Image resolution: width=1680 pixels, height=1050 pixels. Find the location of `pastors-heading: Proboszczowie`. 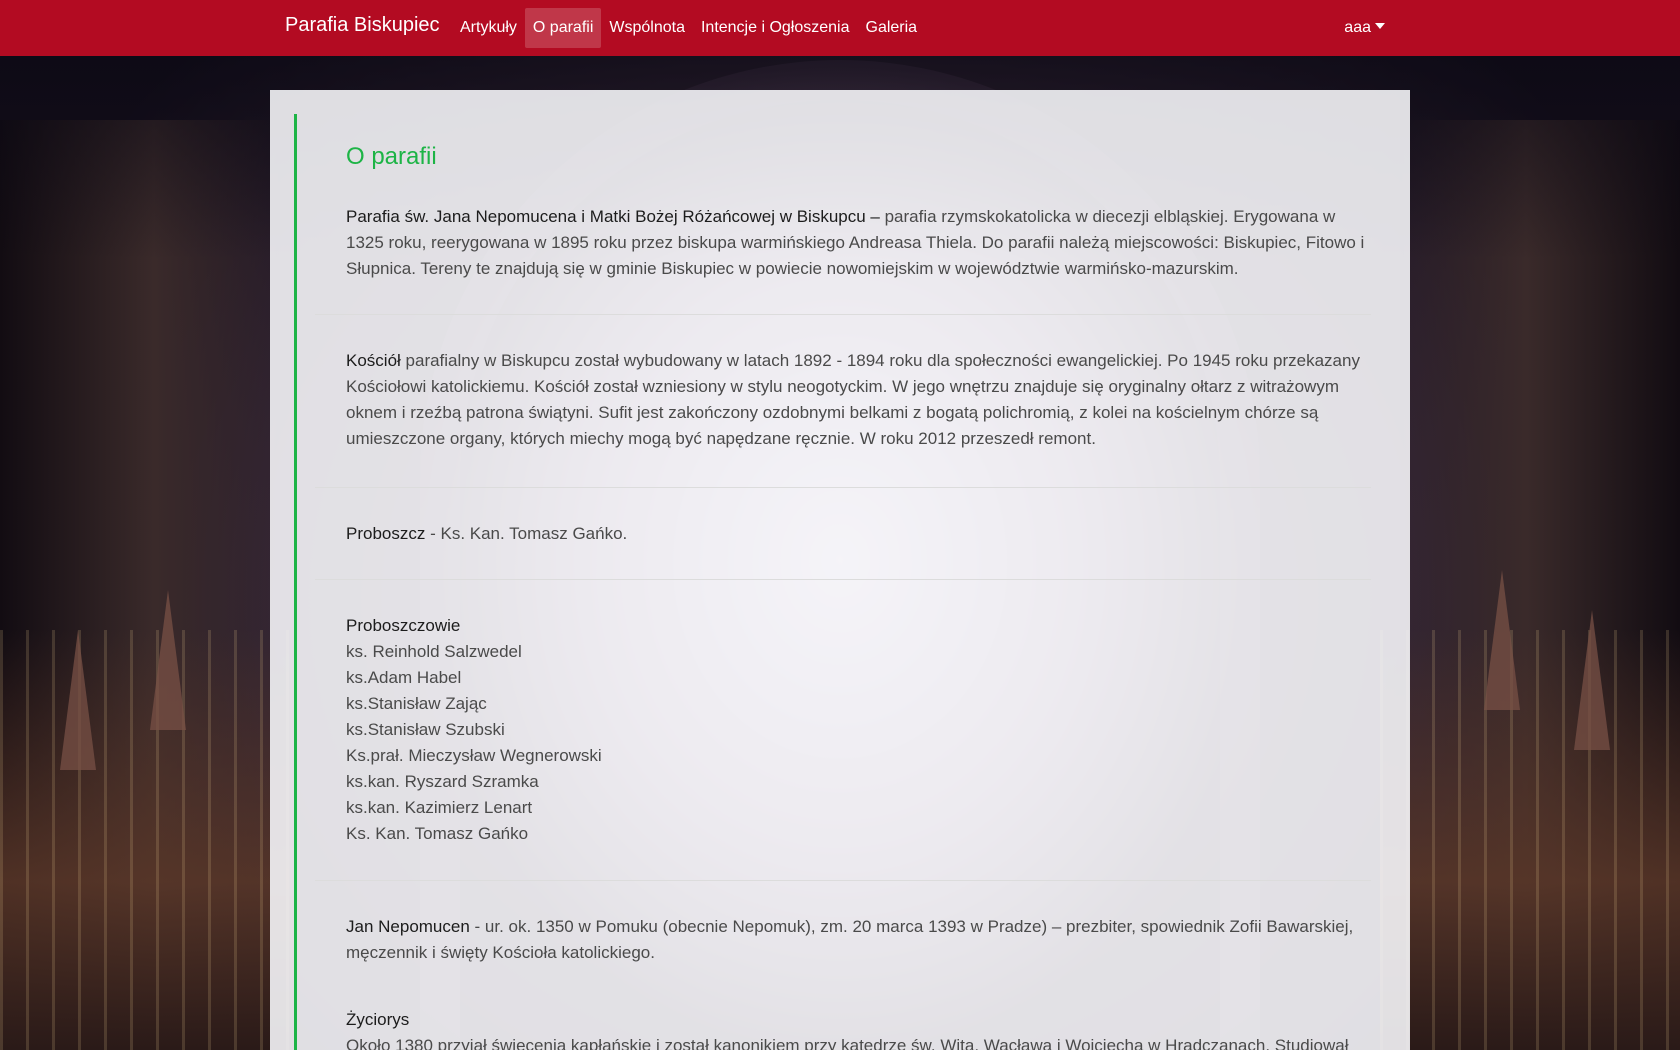

pastors-heading: Proboszczowie is located at coordinates (403, 625).